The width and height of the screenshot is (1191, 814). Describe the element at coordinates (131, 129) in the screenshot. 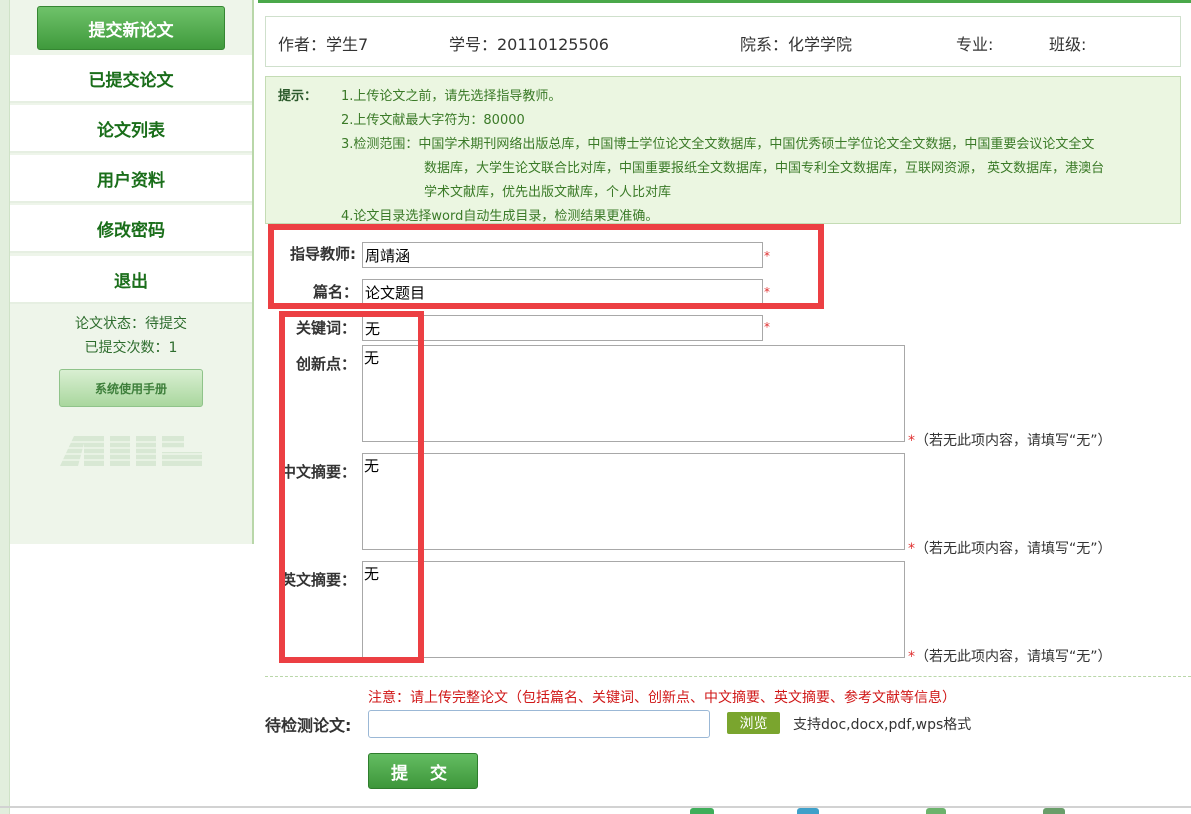

I see `sidebar-item-paper-list: 论文列表` at that location.